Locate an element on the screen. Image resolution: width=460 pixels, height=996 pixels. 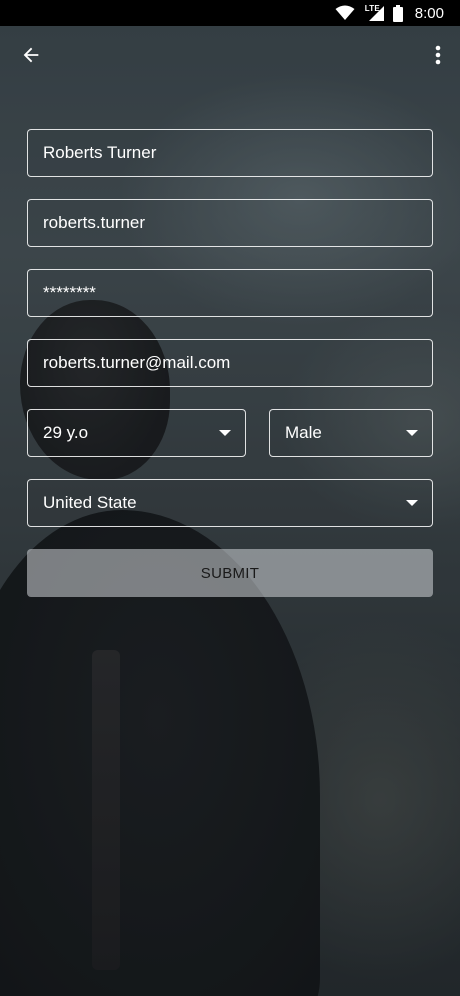
status-bar: LTE 8:00 is located at coordinates (230, 13).